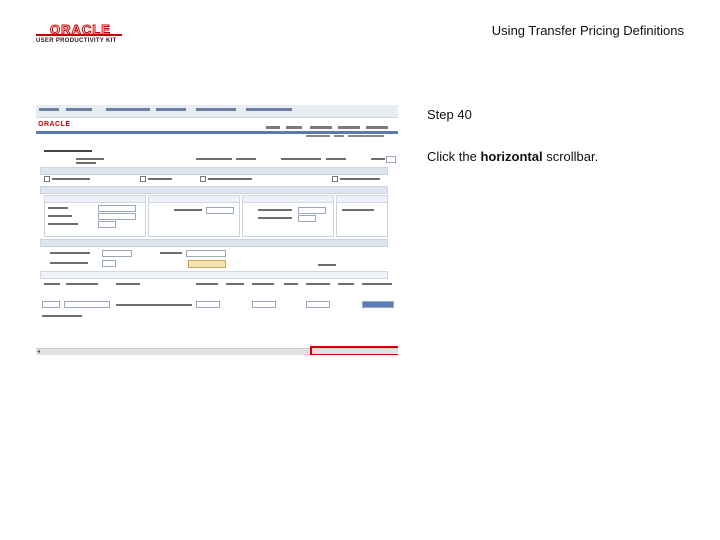 The height and width of the screenshot is (540, 720). What do you see at coordinates (214, 190) in the screenshot?
I see `pricing-defaults-header` at bounding box center [214, 190].